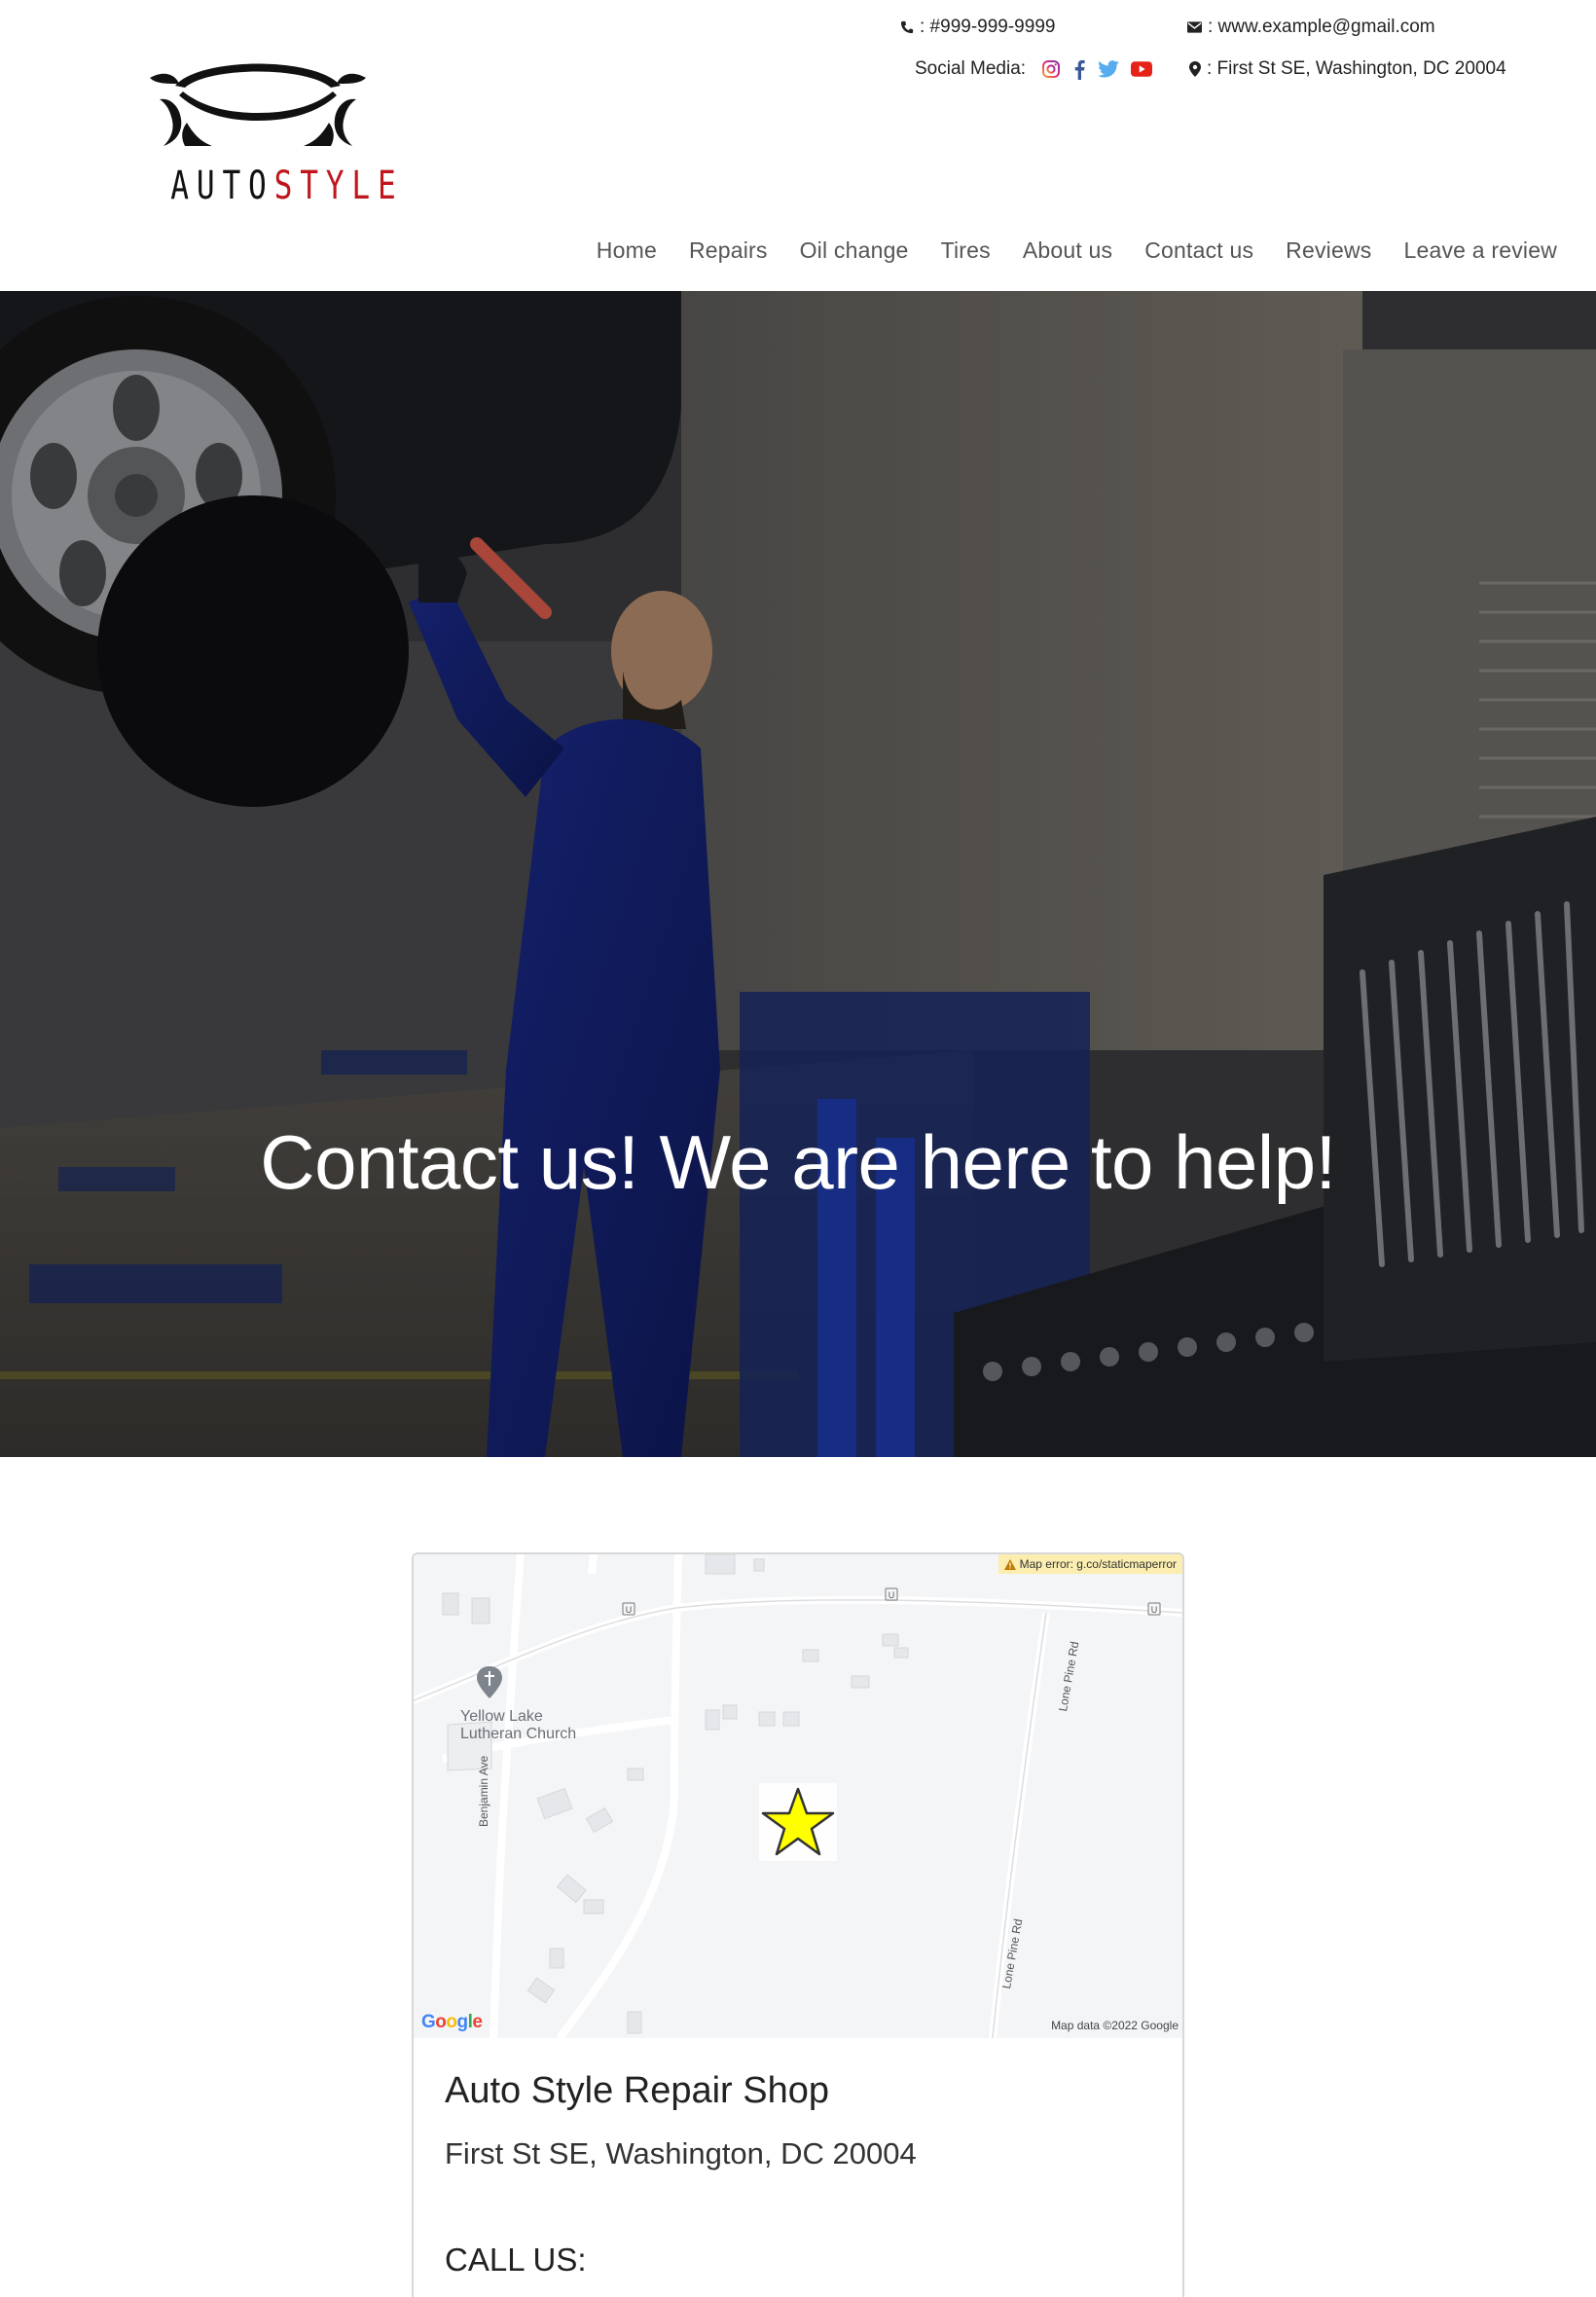  Describe the element at coordinates (518, 1725) in the screenshot. I see `map-place-label: Yellow Lake Lutheran Church` at that location.